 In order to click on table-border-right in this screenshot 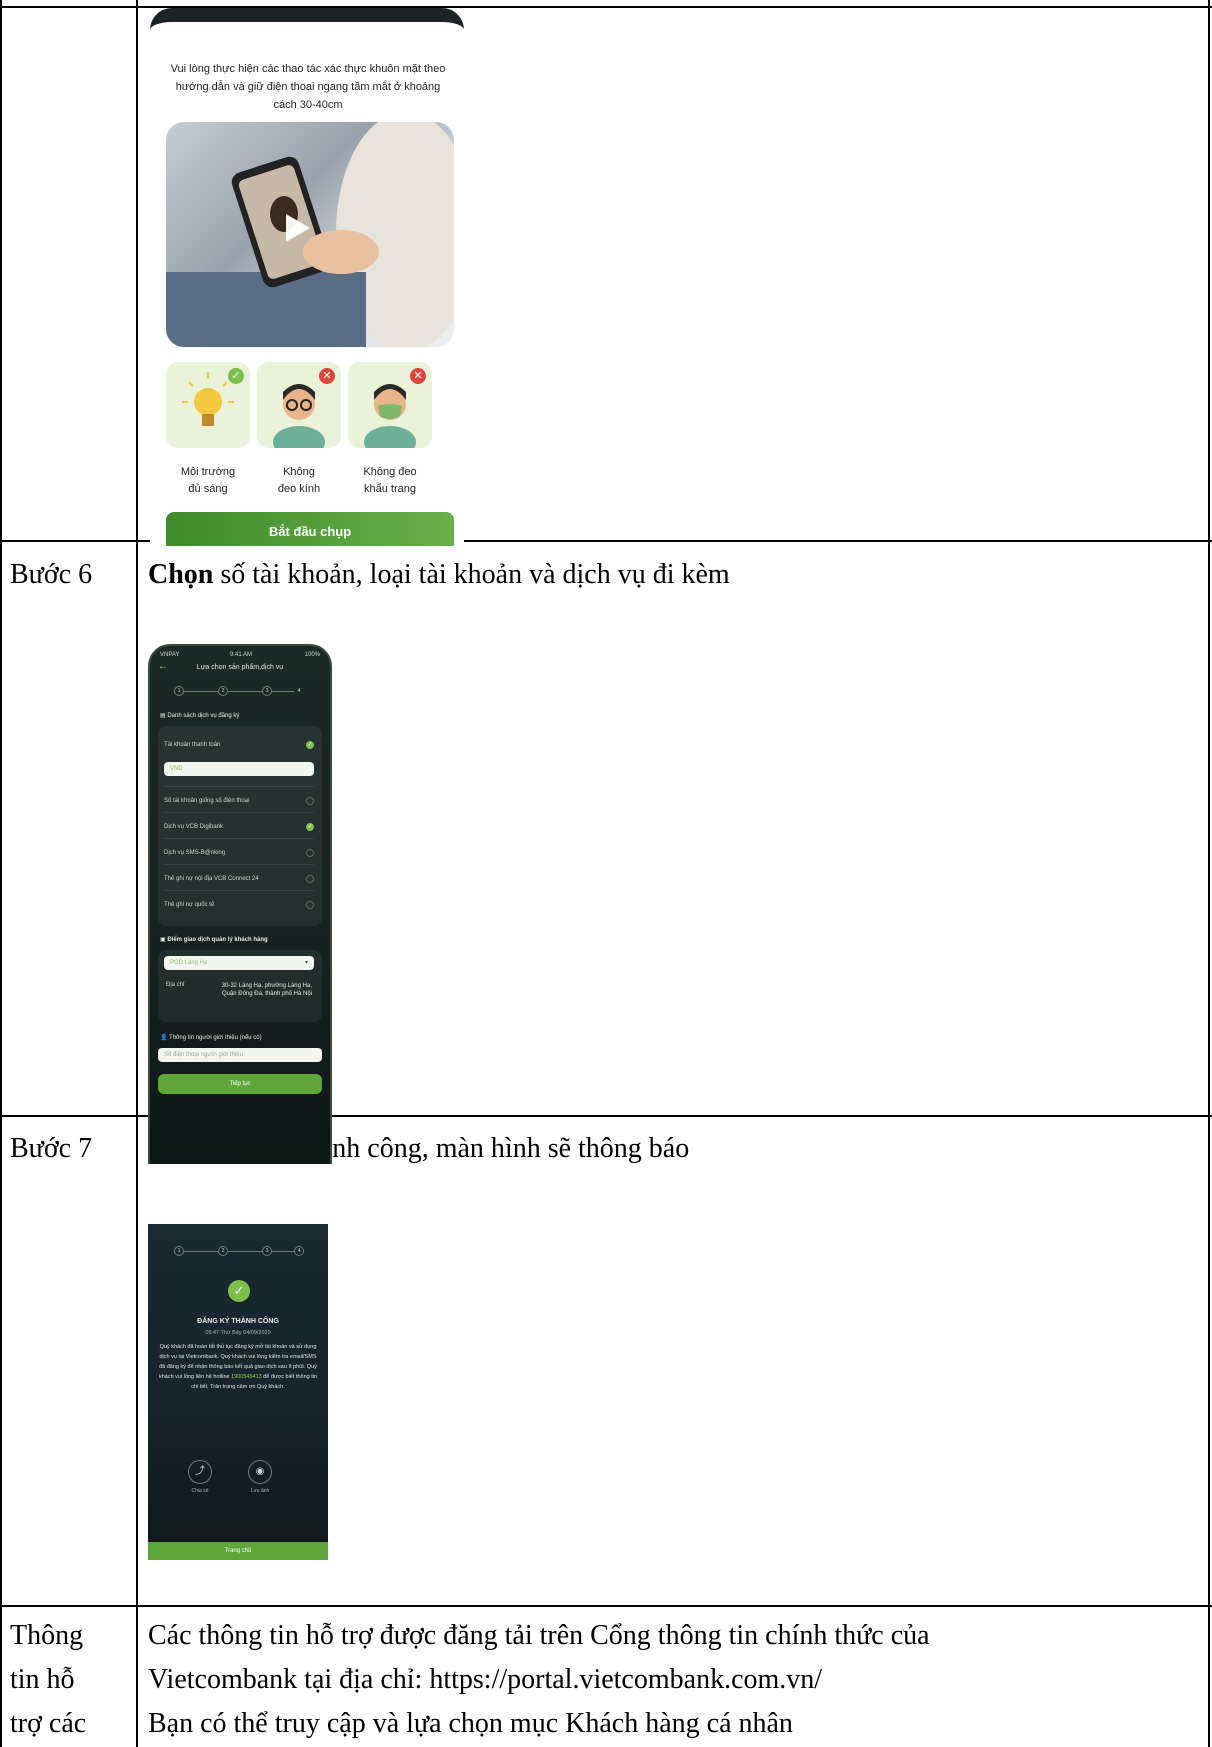, I will do `click(1209, 873)`.